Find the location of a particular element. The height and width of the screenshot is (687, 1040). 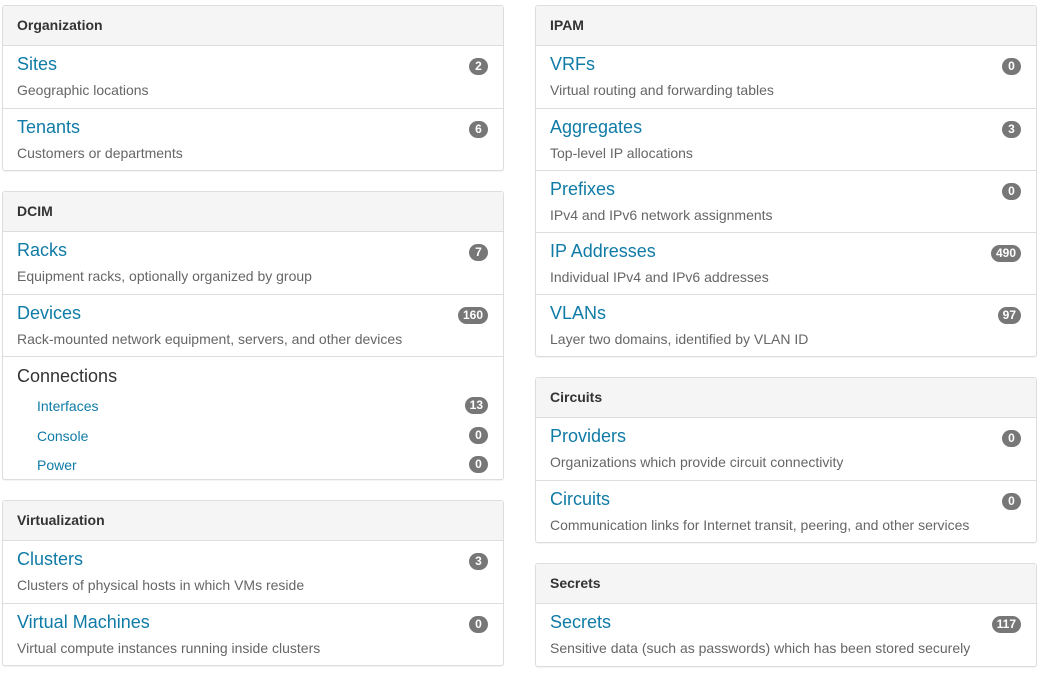

ip-addresses-link: IP Addresses is located at coordinates (603, 251).